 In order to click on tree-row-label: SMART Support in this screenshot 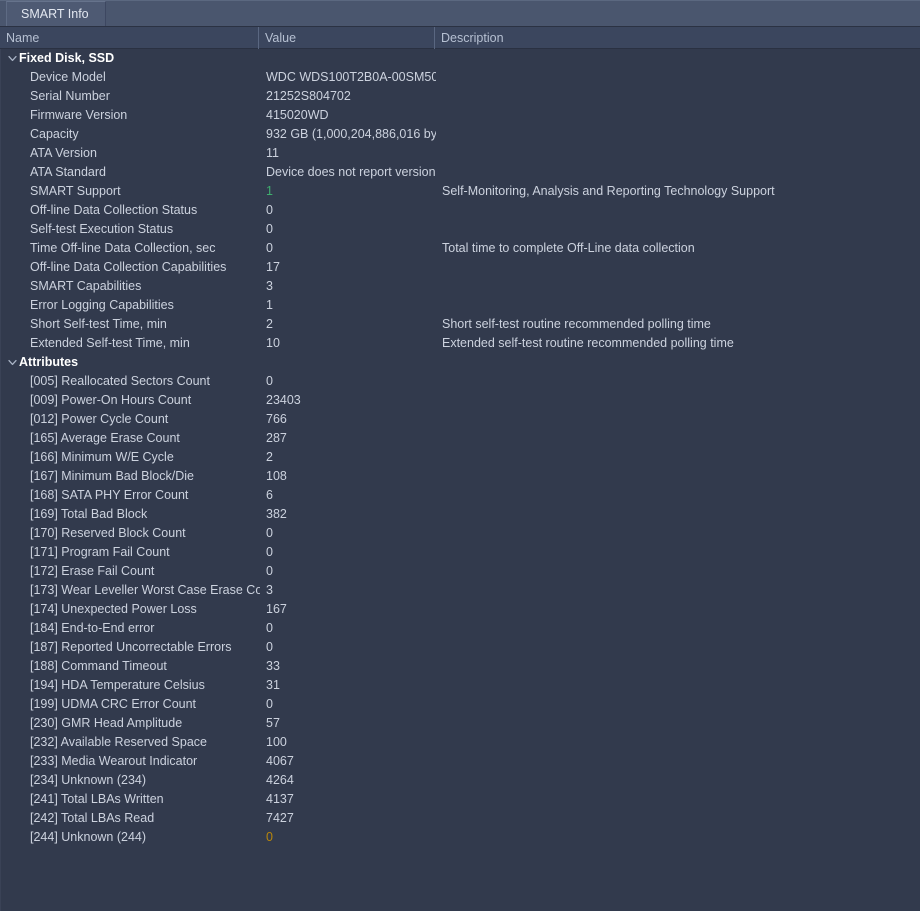, I will do `click(75, 191)`.